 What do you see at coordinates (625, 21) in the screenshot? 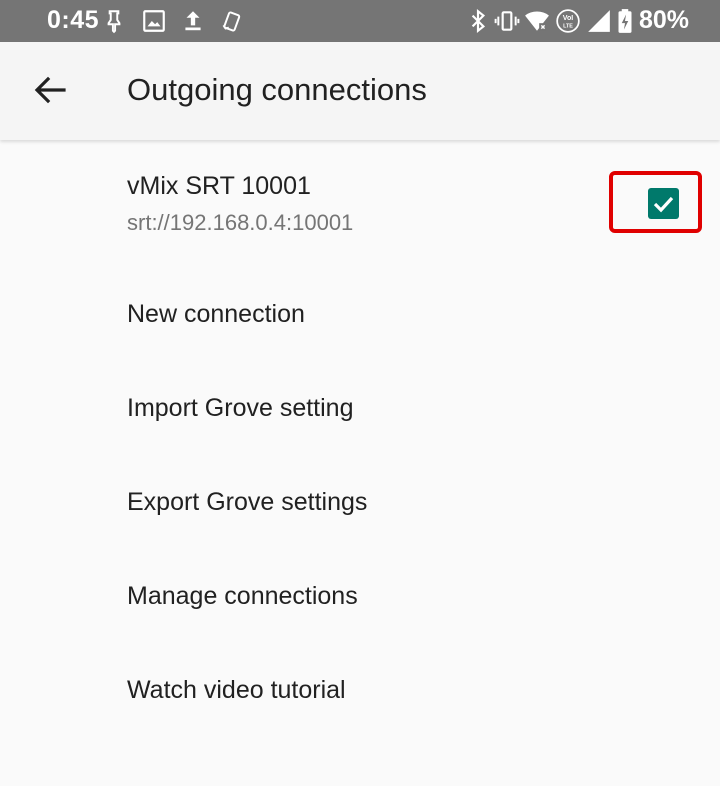
I see `battery-icon` at bounding box center [625, 21].